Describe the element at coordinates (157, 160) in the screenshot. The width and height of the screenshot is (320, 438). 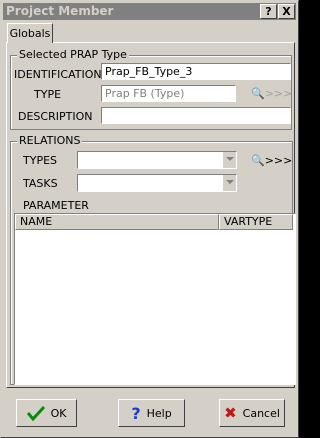
I see `types-combo` at that location.